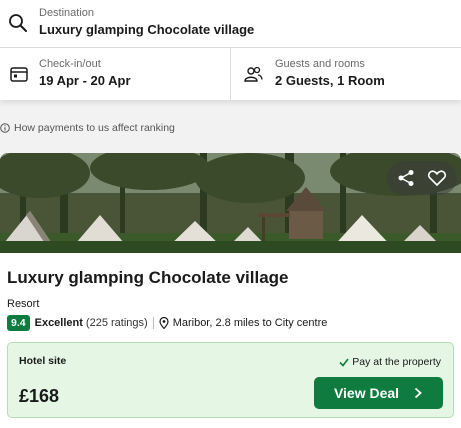 Image resolution: width=461 pixels, height=428 pixels. What do you see at coordinates (19, 74) in the screenshot?
I see `calendar-icon` at bounding box center [19, 74].